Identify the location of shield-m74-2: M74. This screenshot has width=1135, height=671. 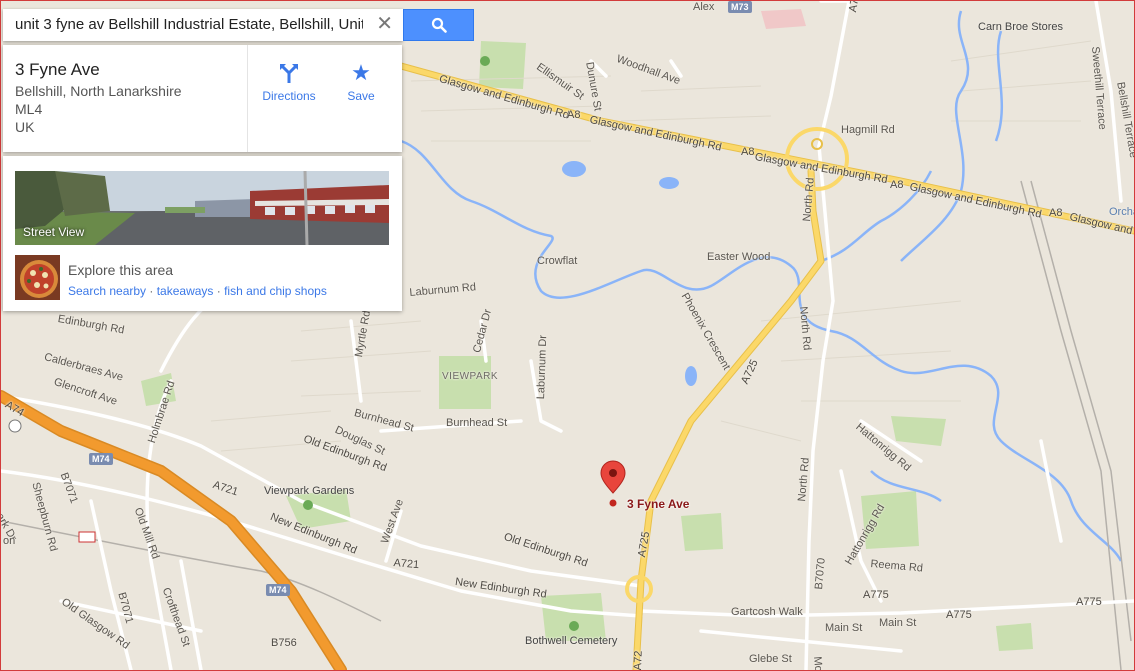
(278, 590).